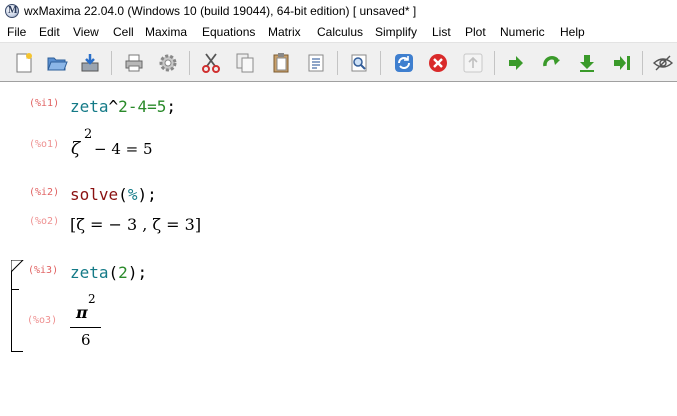 The width and height of the screenshot is (677, 416). I want to click on cell-bracket-fold-icon, so click(18, 267).